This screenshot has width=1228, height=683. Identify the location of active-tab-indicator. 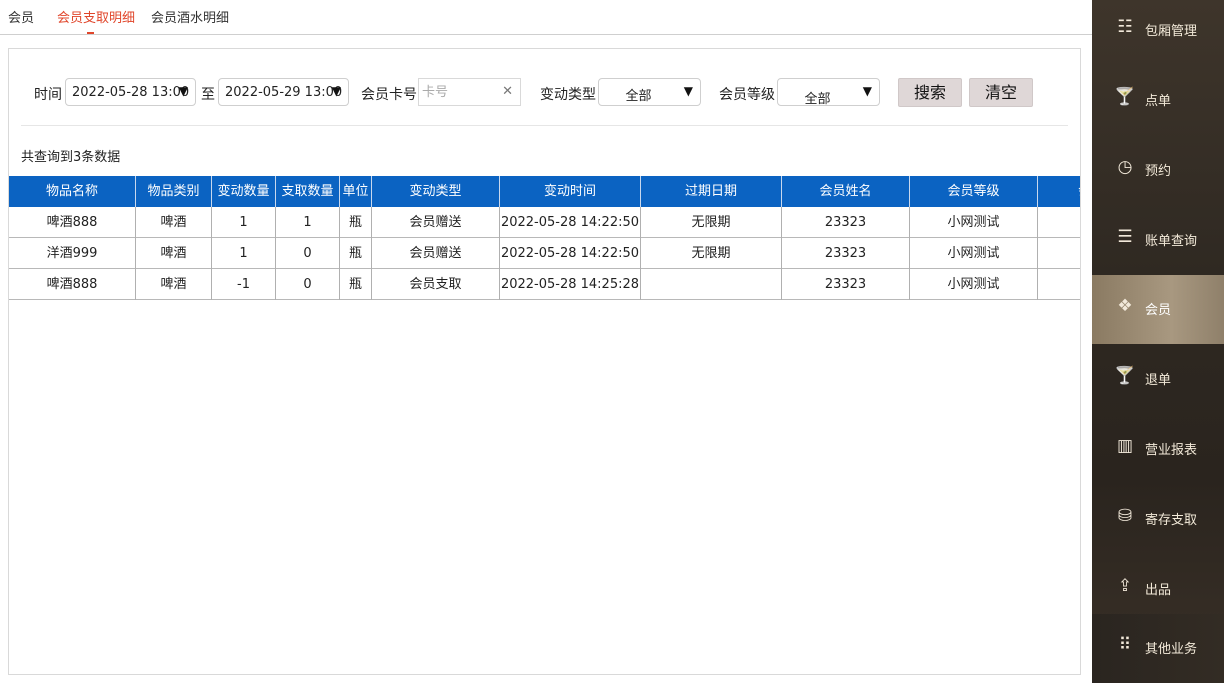
(90, 33).